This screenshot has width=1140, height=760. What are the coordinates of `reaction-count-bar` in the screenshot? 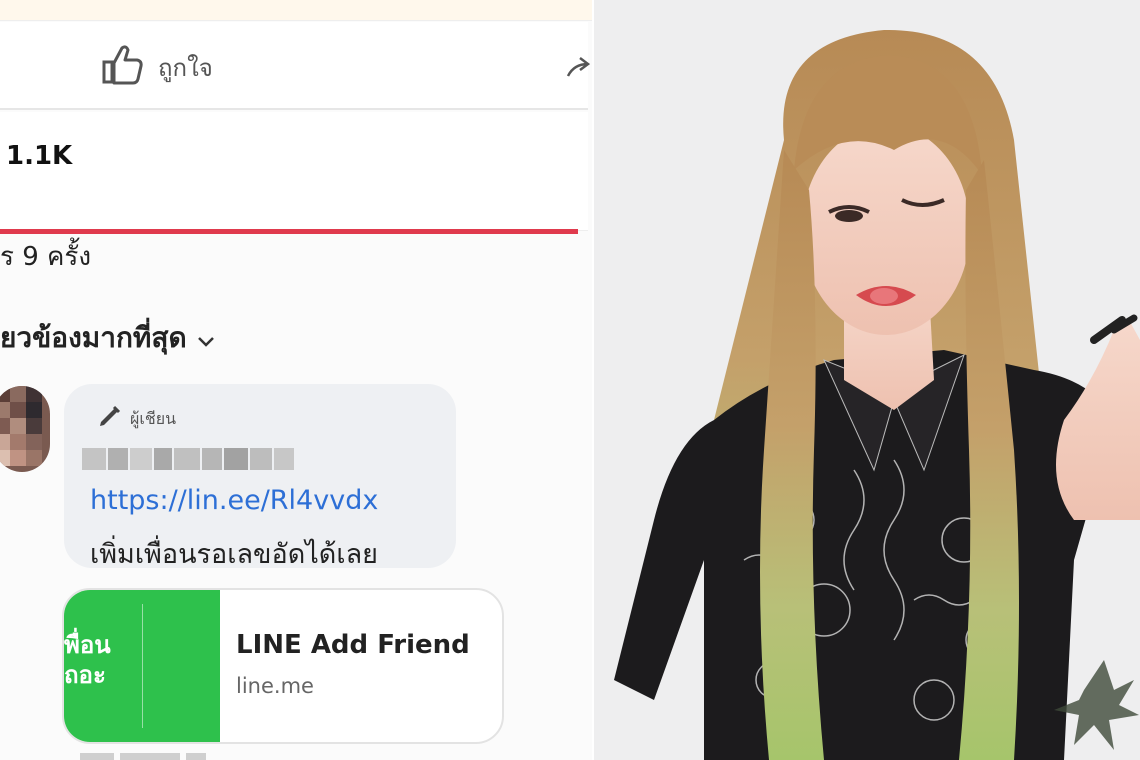 It's located at (294, 156).